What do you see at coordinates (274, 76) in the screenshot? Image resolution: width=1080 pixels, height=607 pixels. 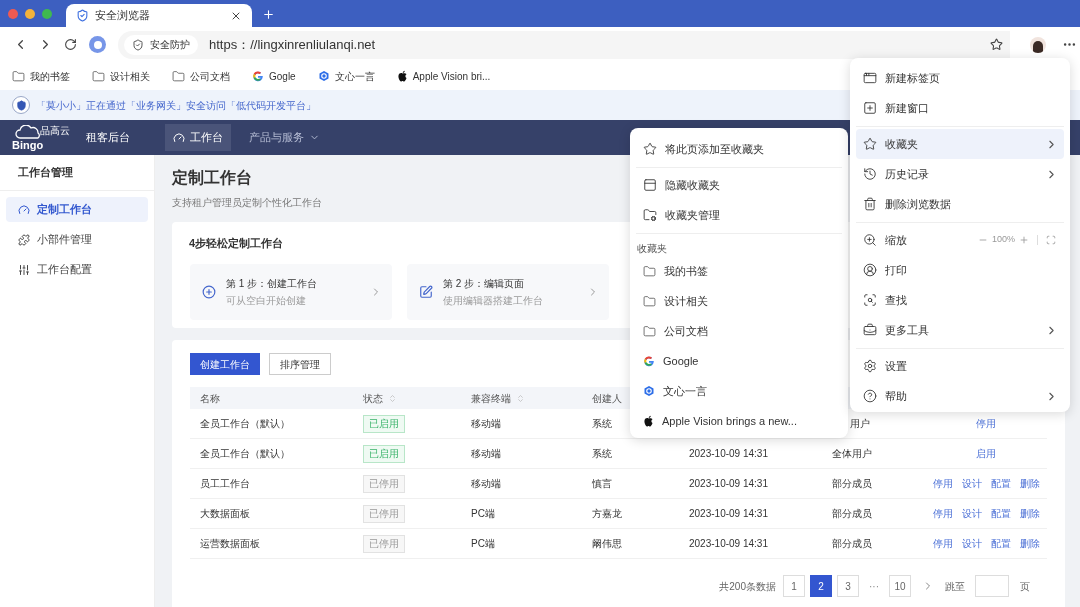 I see `bookmark-item: Gogle` at bounding box center [274, 76].